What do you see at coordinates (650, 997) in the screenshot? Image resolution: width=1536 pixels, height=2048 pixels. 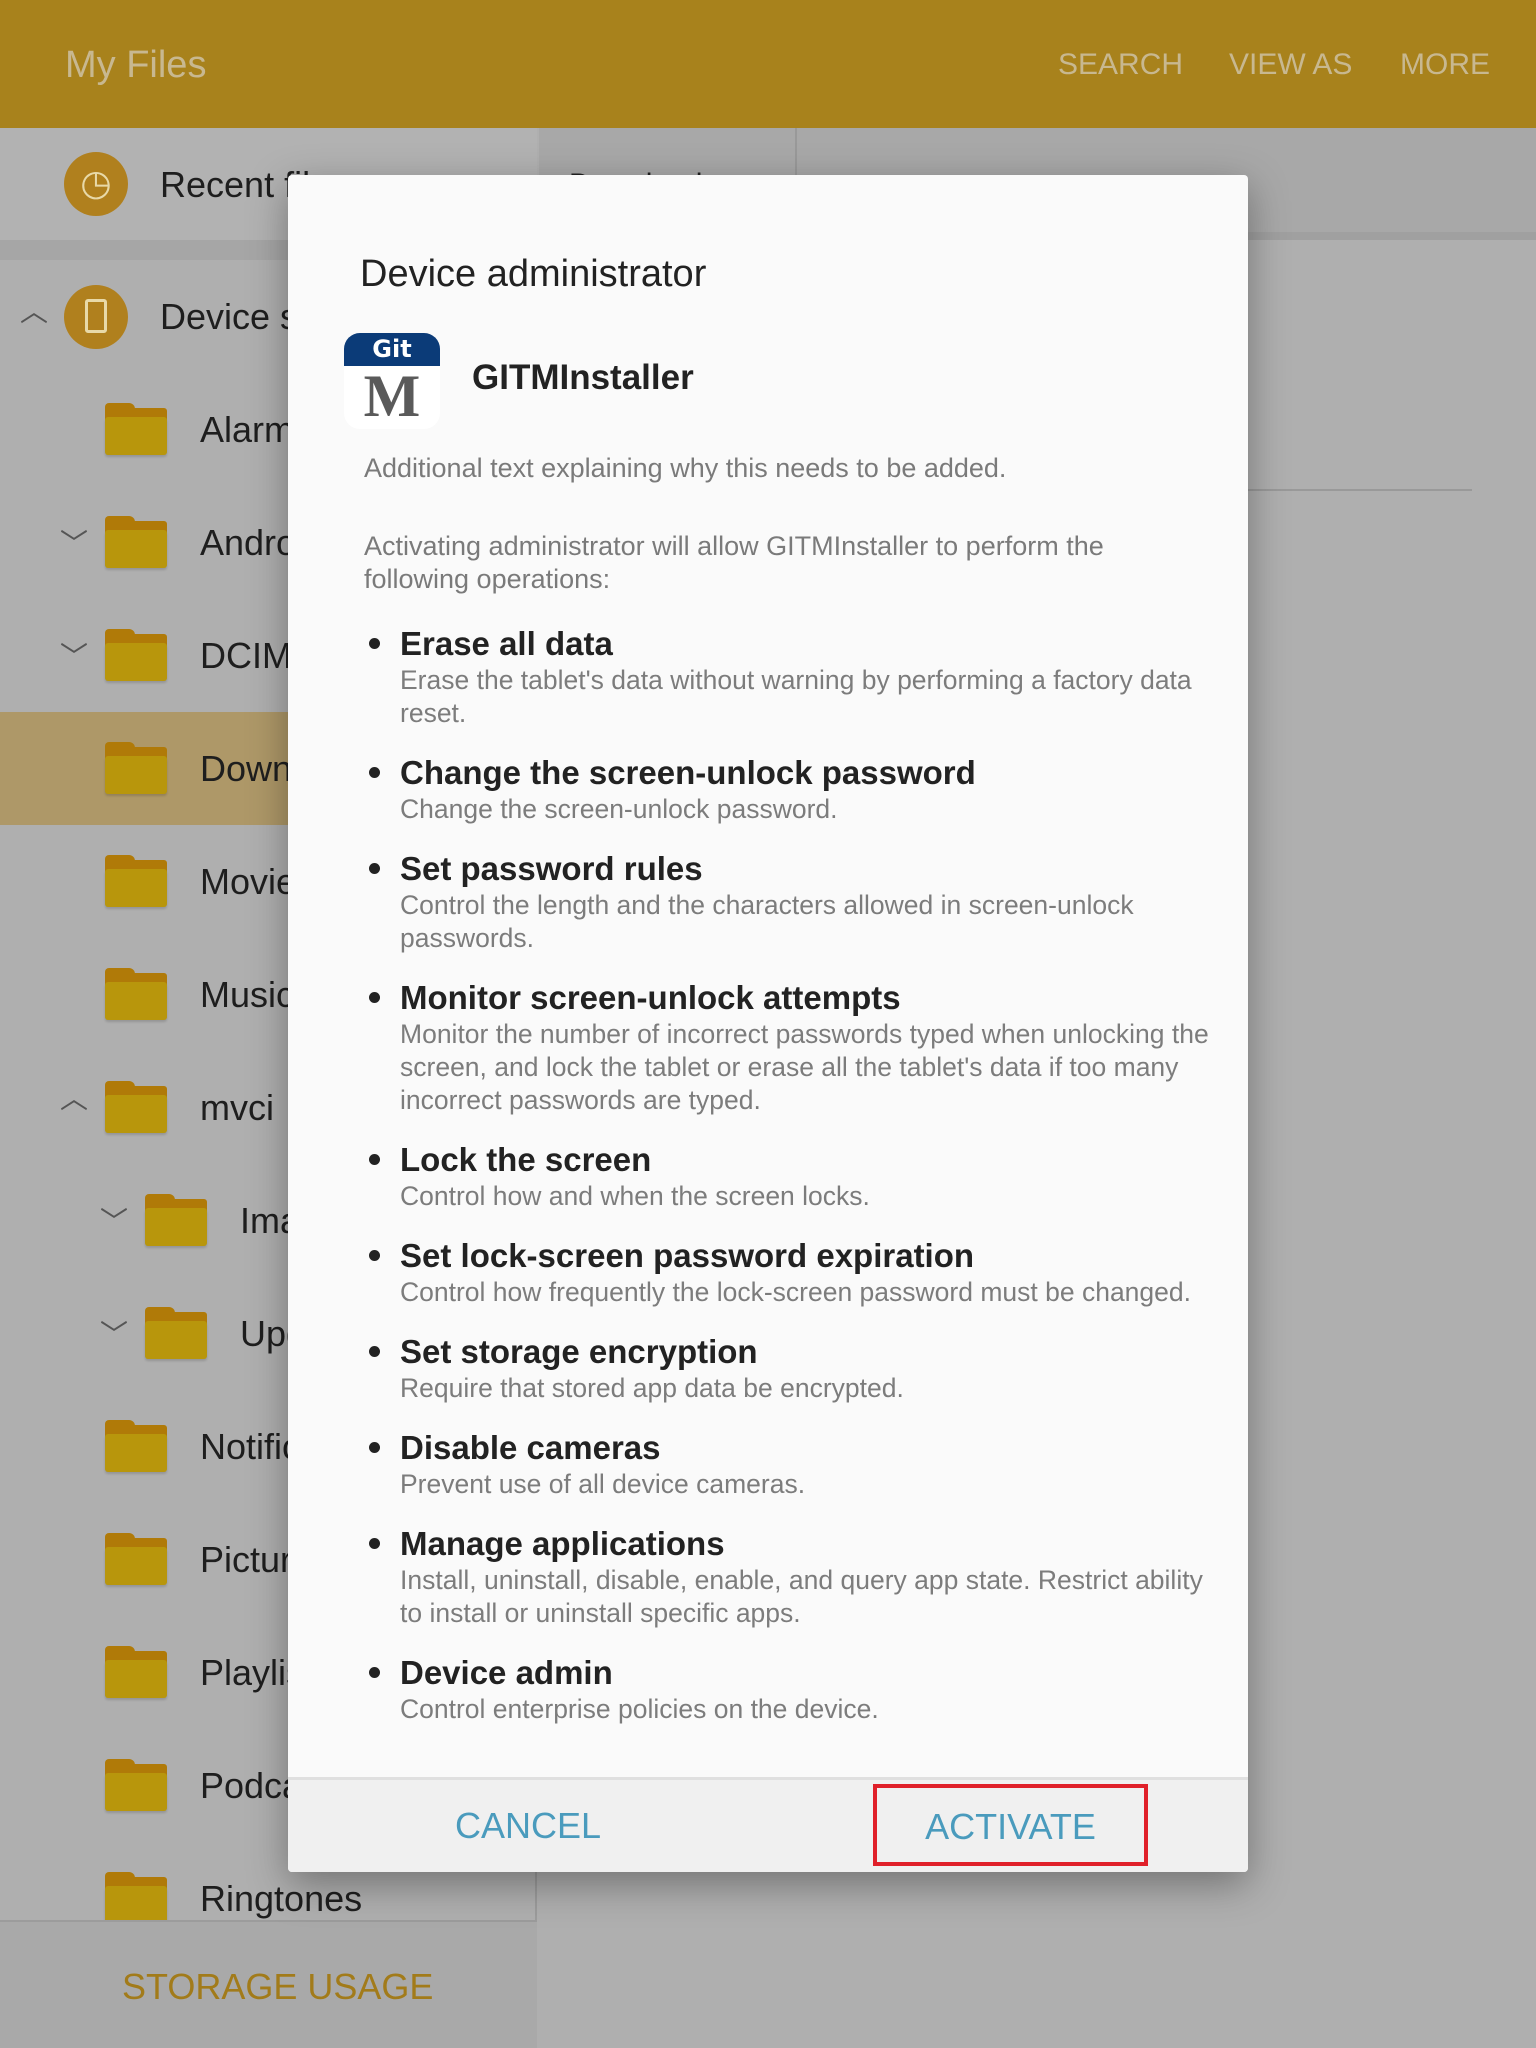 I see `permission-title: Monitor screen-unlock attempts` at bounding box center [650, 997].